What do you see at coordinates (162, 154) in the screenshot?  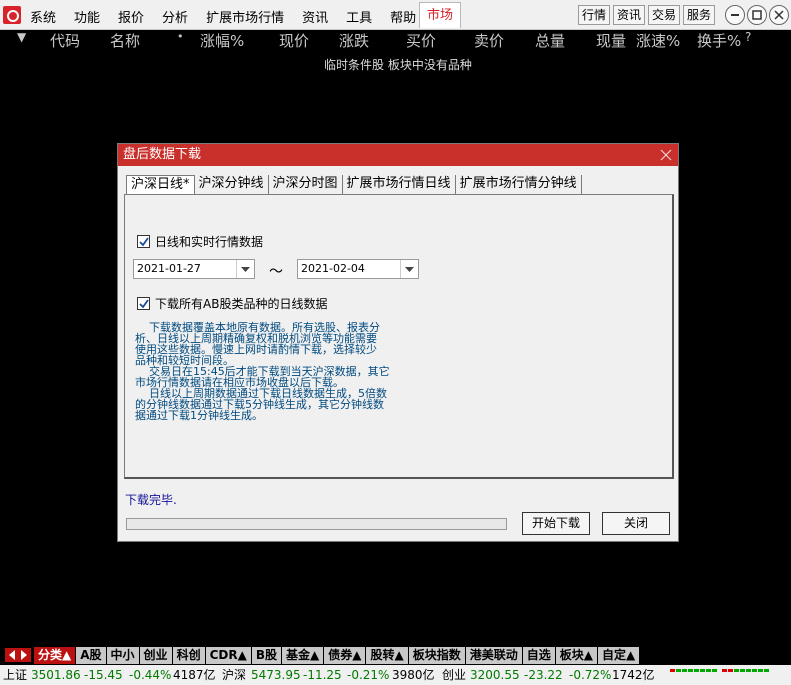 I see `dialog-title: 盘后数据下载` at bounding box center [162, 154].